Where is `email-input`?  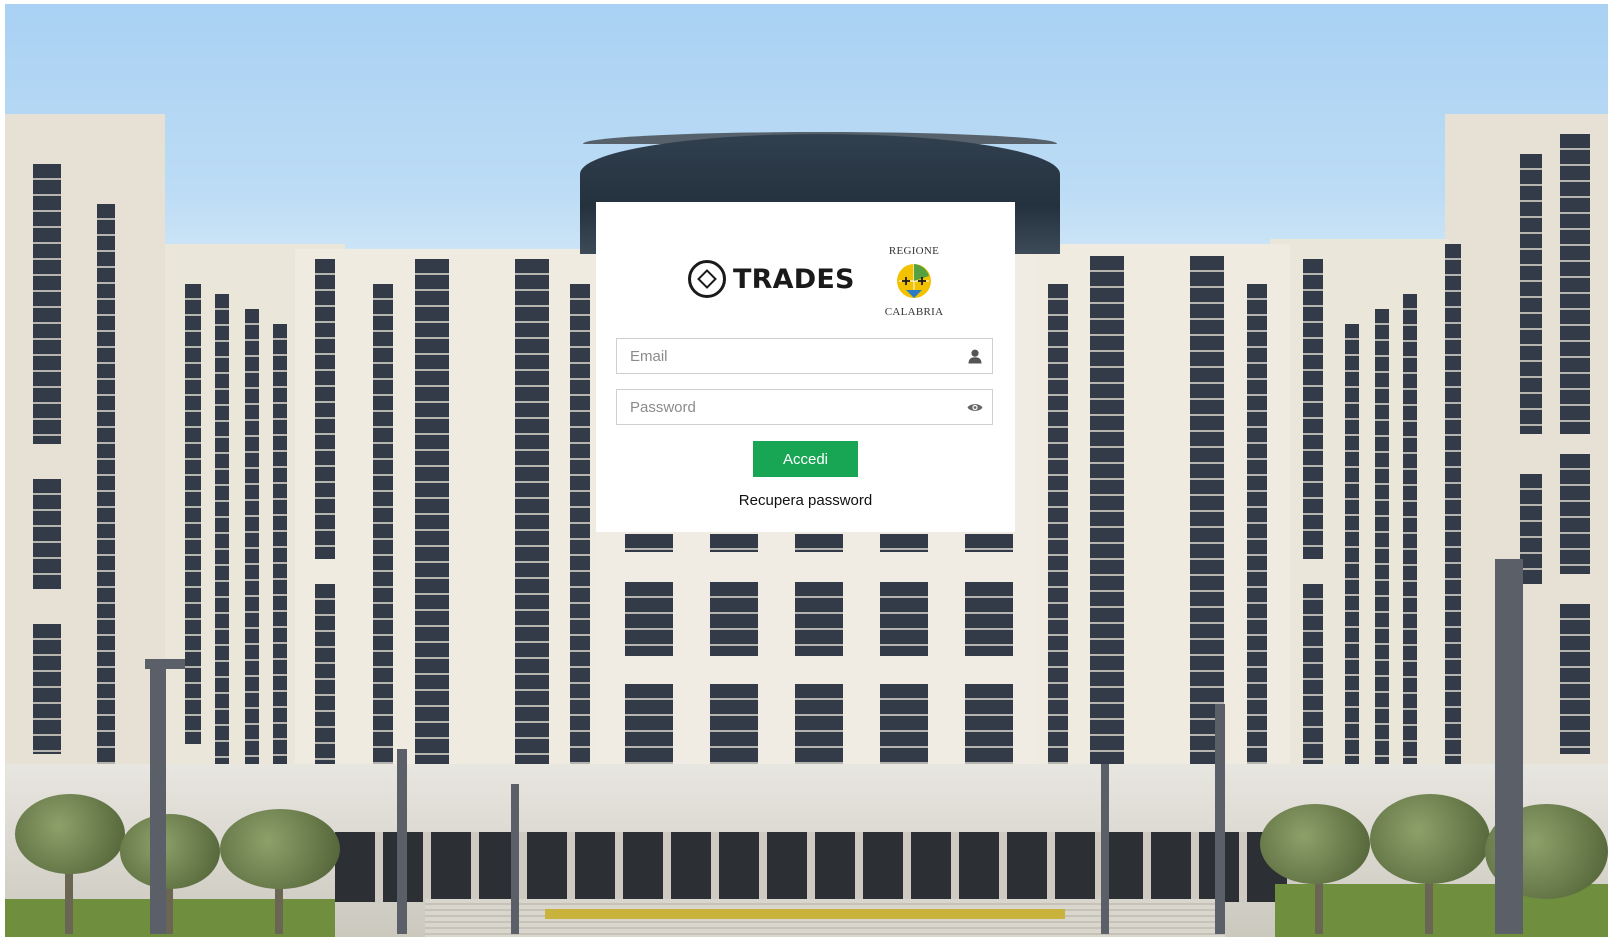 email-input is located at coordinates (787, 356).